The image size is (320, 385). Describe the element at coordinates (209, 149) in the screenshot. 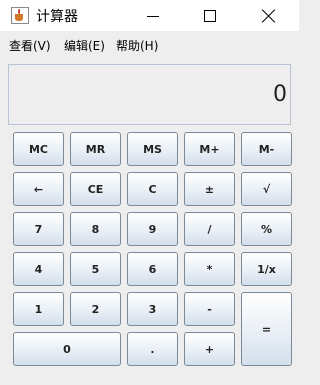

I see `m-plus-button: M+` at that location.